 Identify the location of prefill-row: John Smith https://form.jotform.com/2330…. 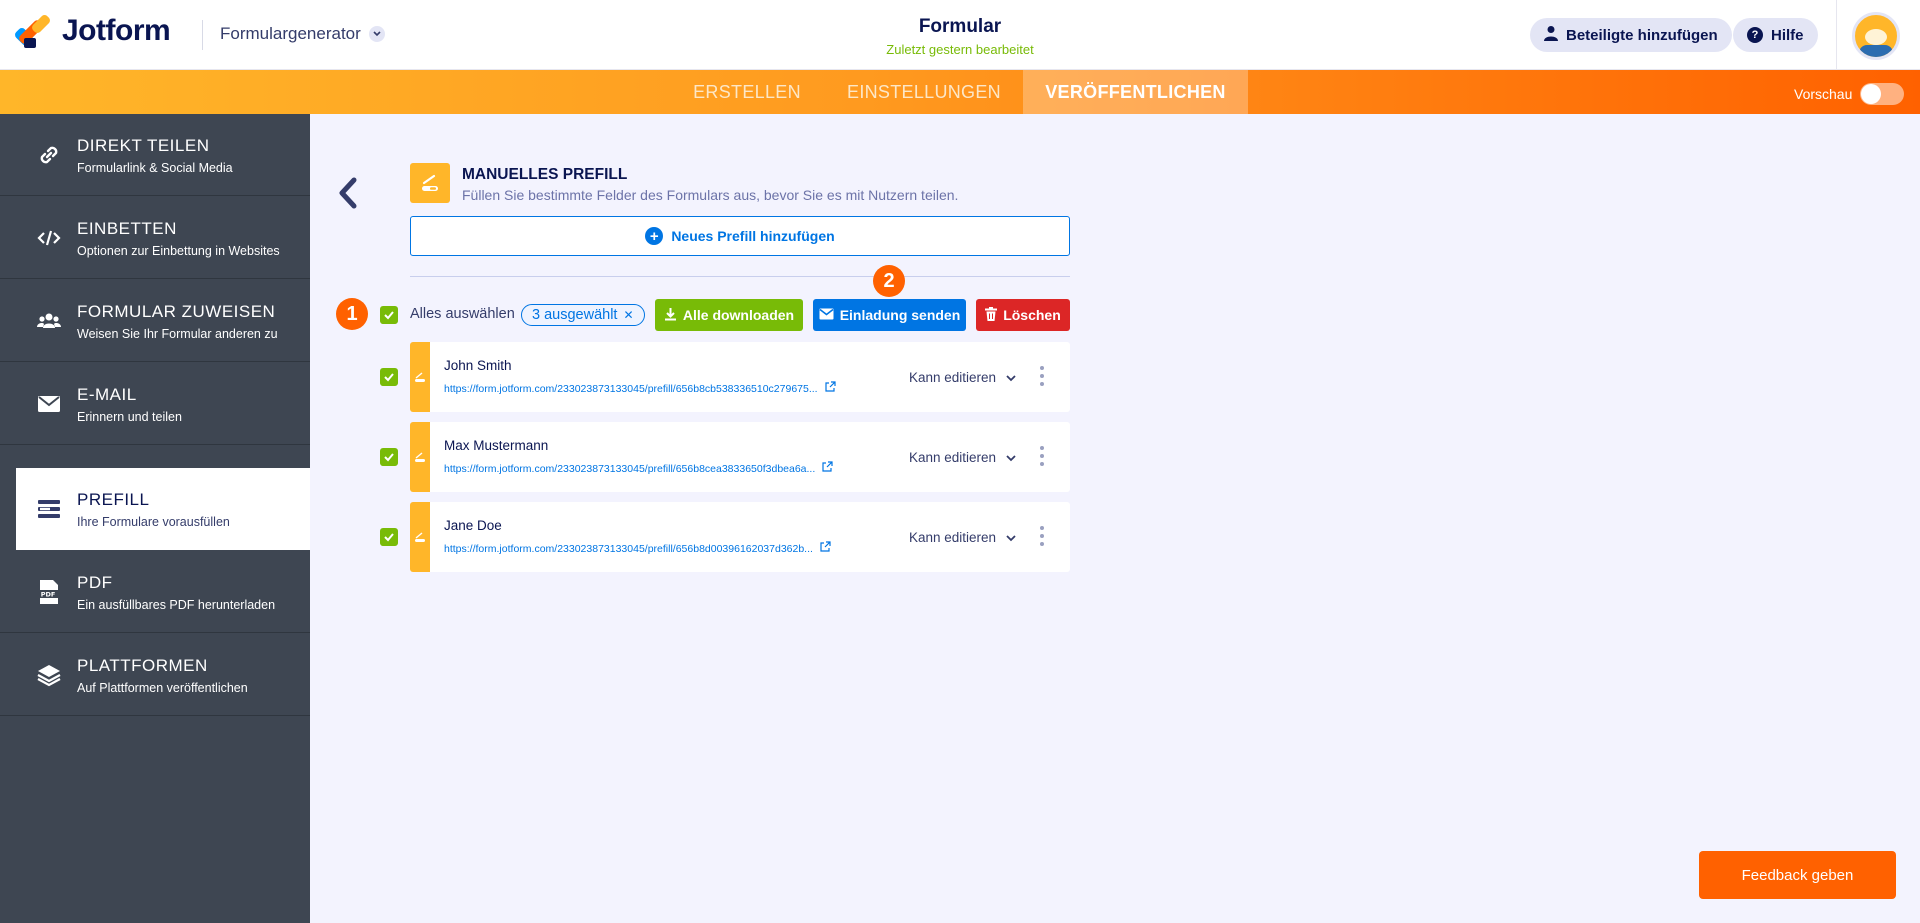
(740, 377).